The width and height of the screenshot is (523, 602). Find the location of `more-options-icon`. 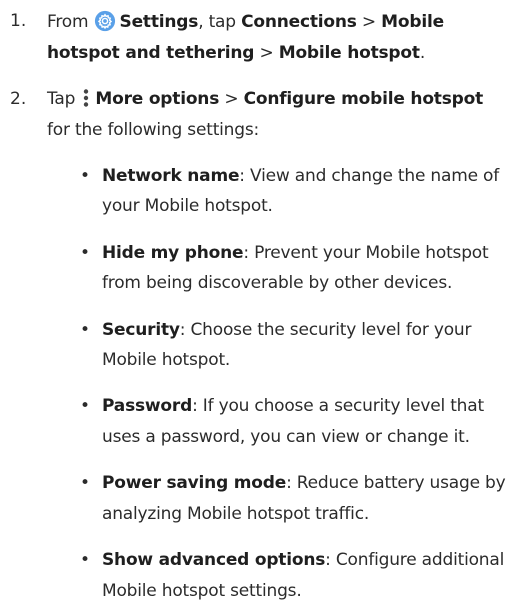

more-options-icon is located at coordinates (86, 98).